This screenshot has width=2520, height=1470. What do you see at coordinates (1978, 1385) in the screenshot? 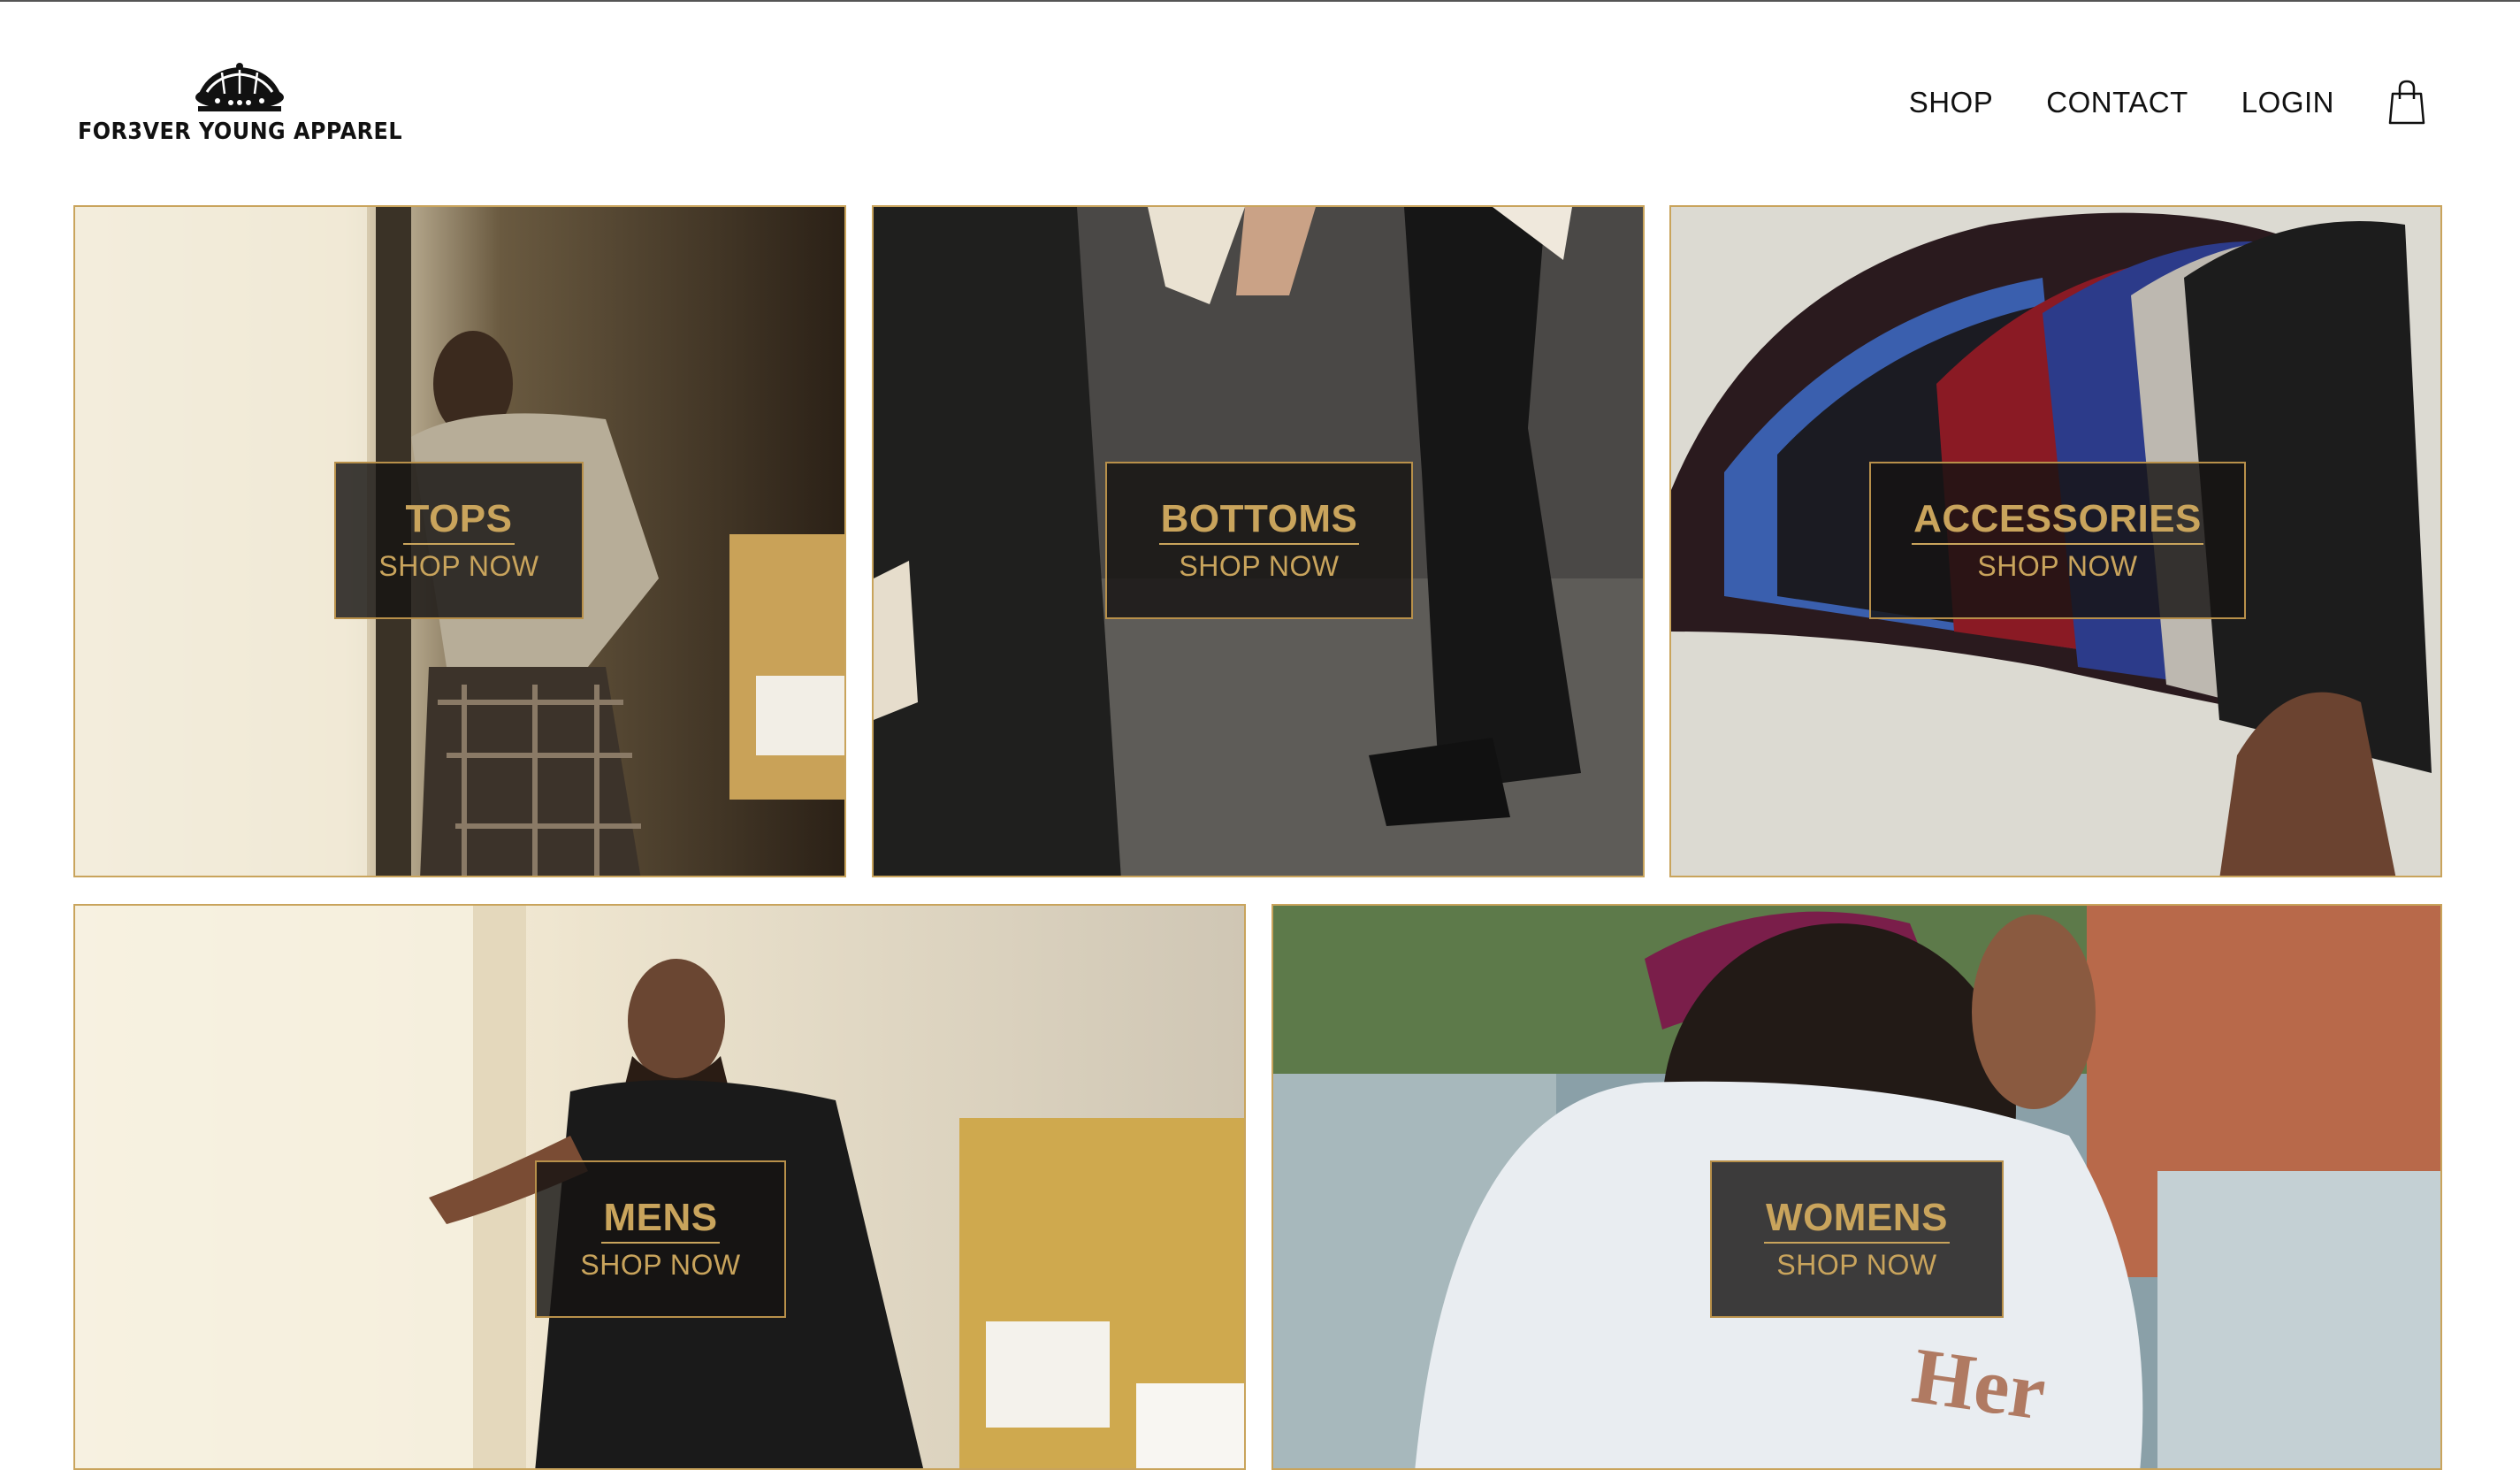
I see `svg-text: Her` at bounding box center [1978, 1385].